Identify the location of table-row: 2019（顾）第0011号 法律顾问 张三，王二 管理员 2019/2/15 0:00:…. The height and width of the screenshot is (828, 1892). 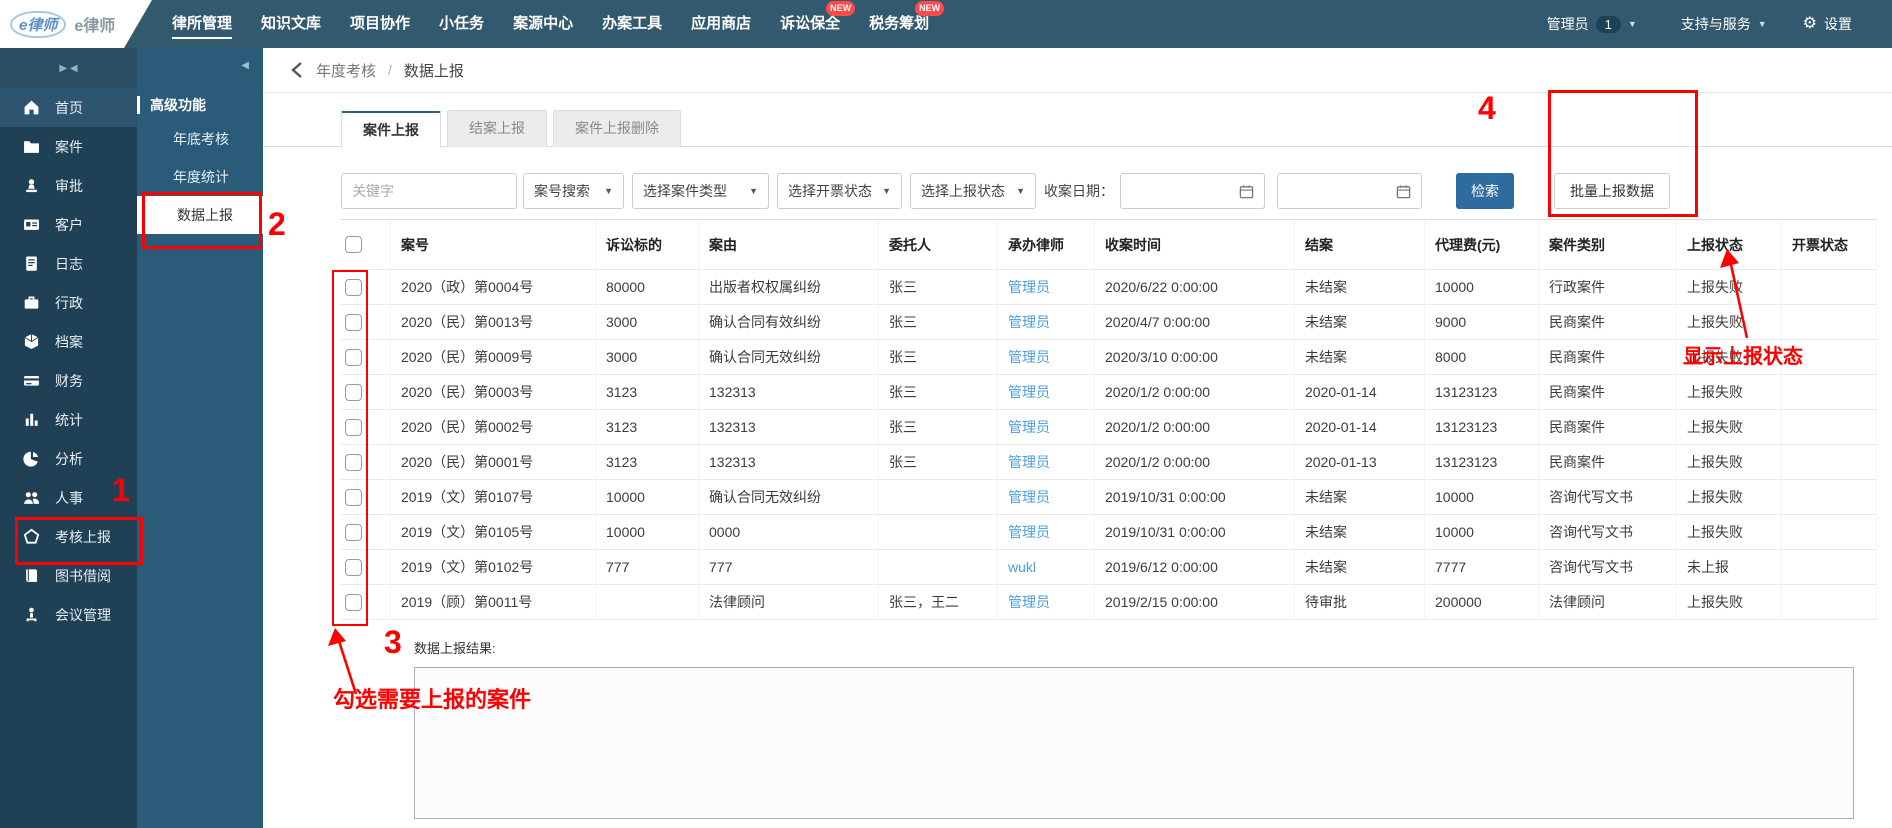
(1109, 602).